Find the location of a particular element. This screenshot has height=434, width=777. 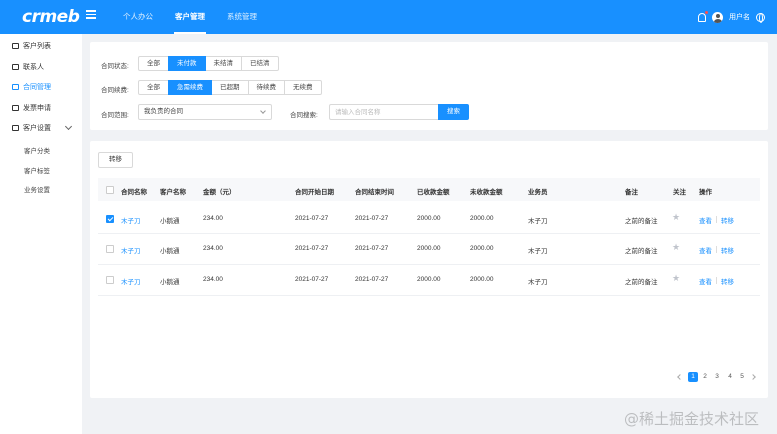

top-bar: crmeb 个人办公 客户管理 系统管理 用户名 is located at coordinates (388, 17).